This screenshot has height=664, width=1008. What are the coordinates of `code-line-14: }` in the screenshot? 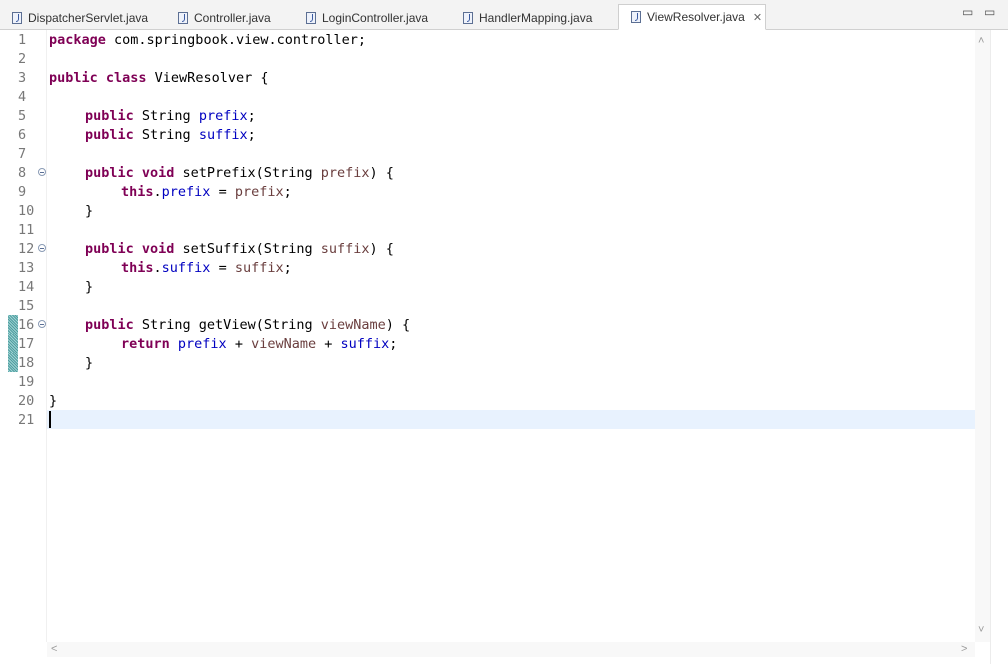 It's located at (89, 287).